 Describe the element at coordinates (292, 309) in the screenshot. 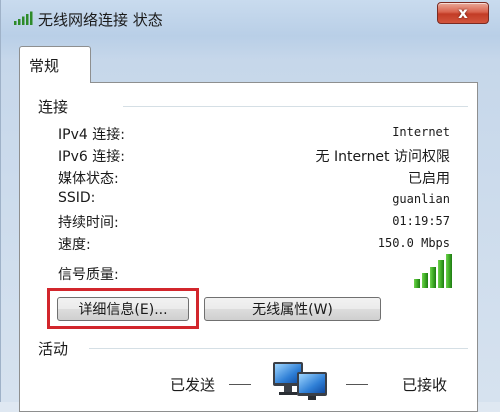

I see `wireless-properties-button: 无线属性(W)` at that location.